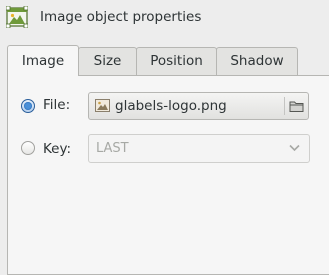 The height and width of the screenshot is (275, 329). Describe the element at coordinates (284, 106) in the screenshot. I see `file-chooser-separator` at that location.